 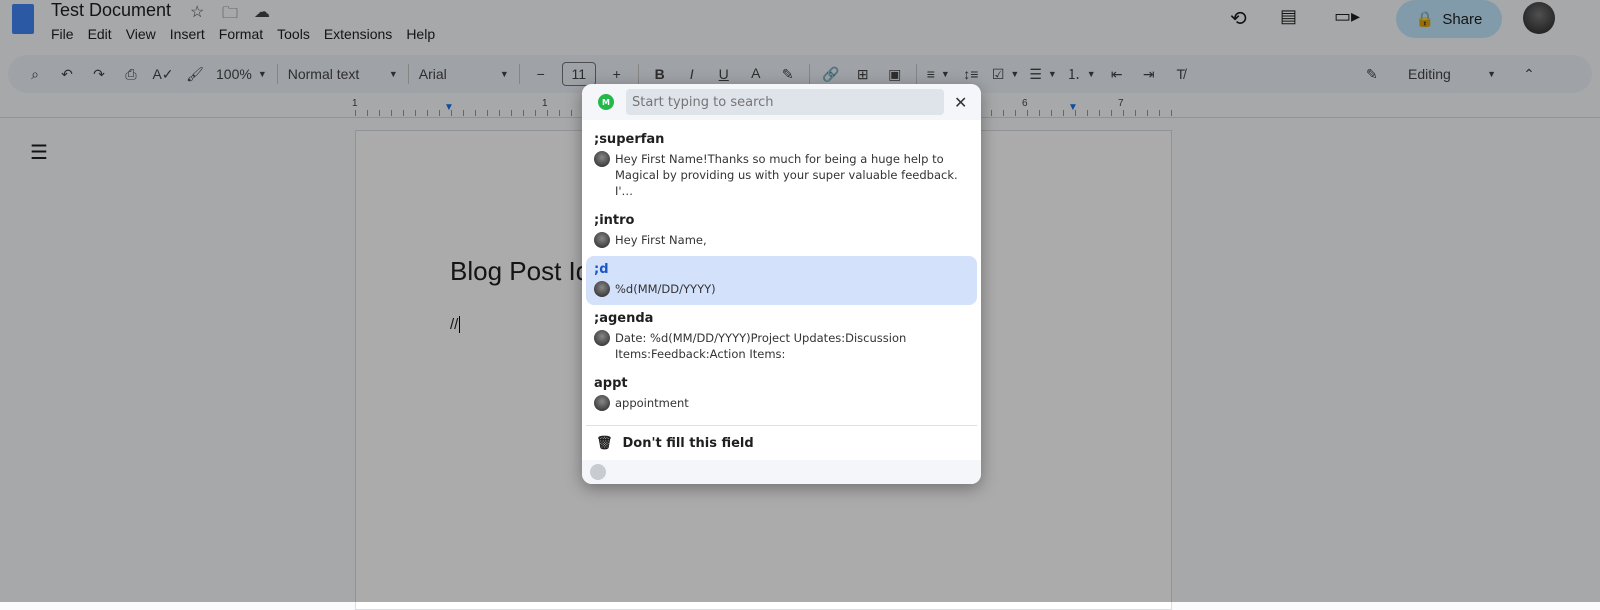 What do you see at coordinates (606, 102) in the screenshot?
I see `magical-logo-icon: M` at bounding box center [606, 102].